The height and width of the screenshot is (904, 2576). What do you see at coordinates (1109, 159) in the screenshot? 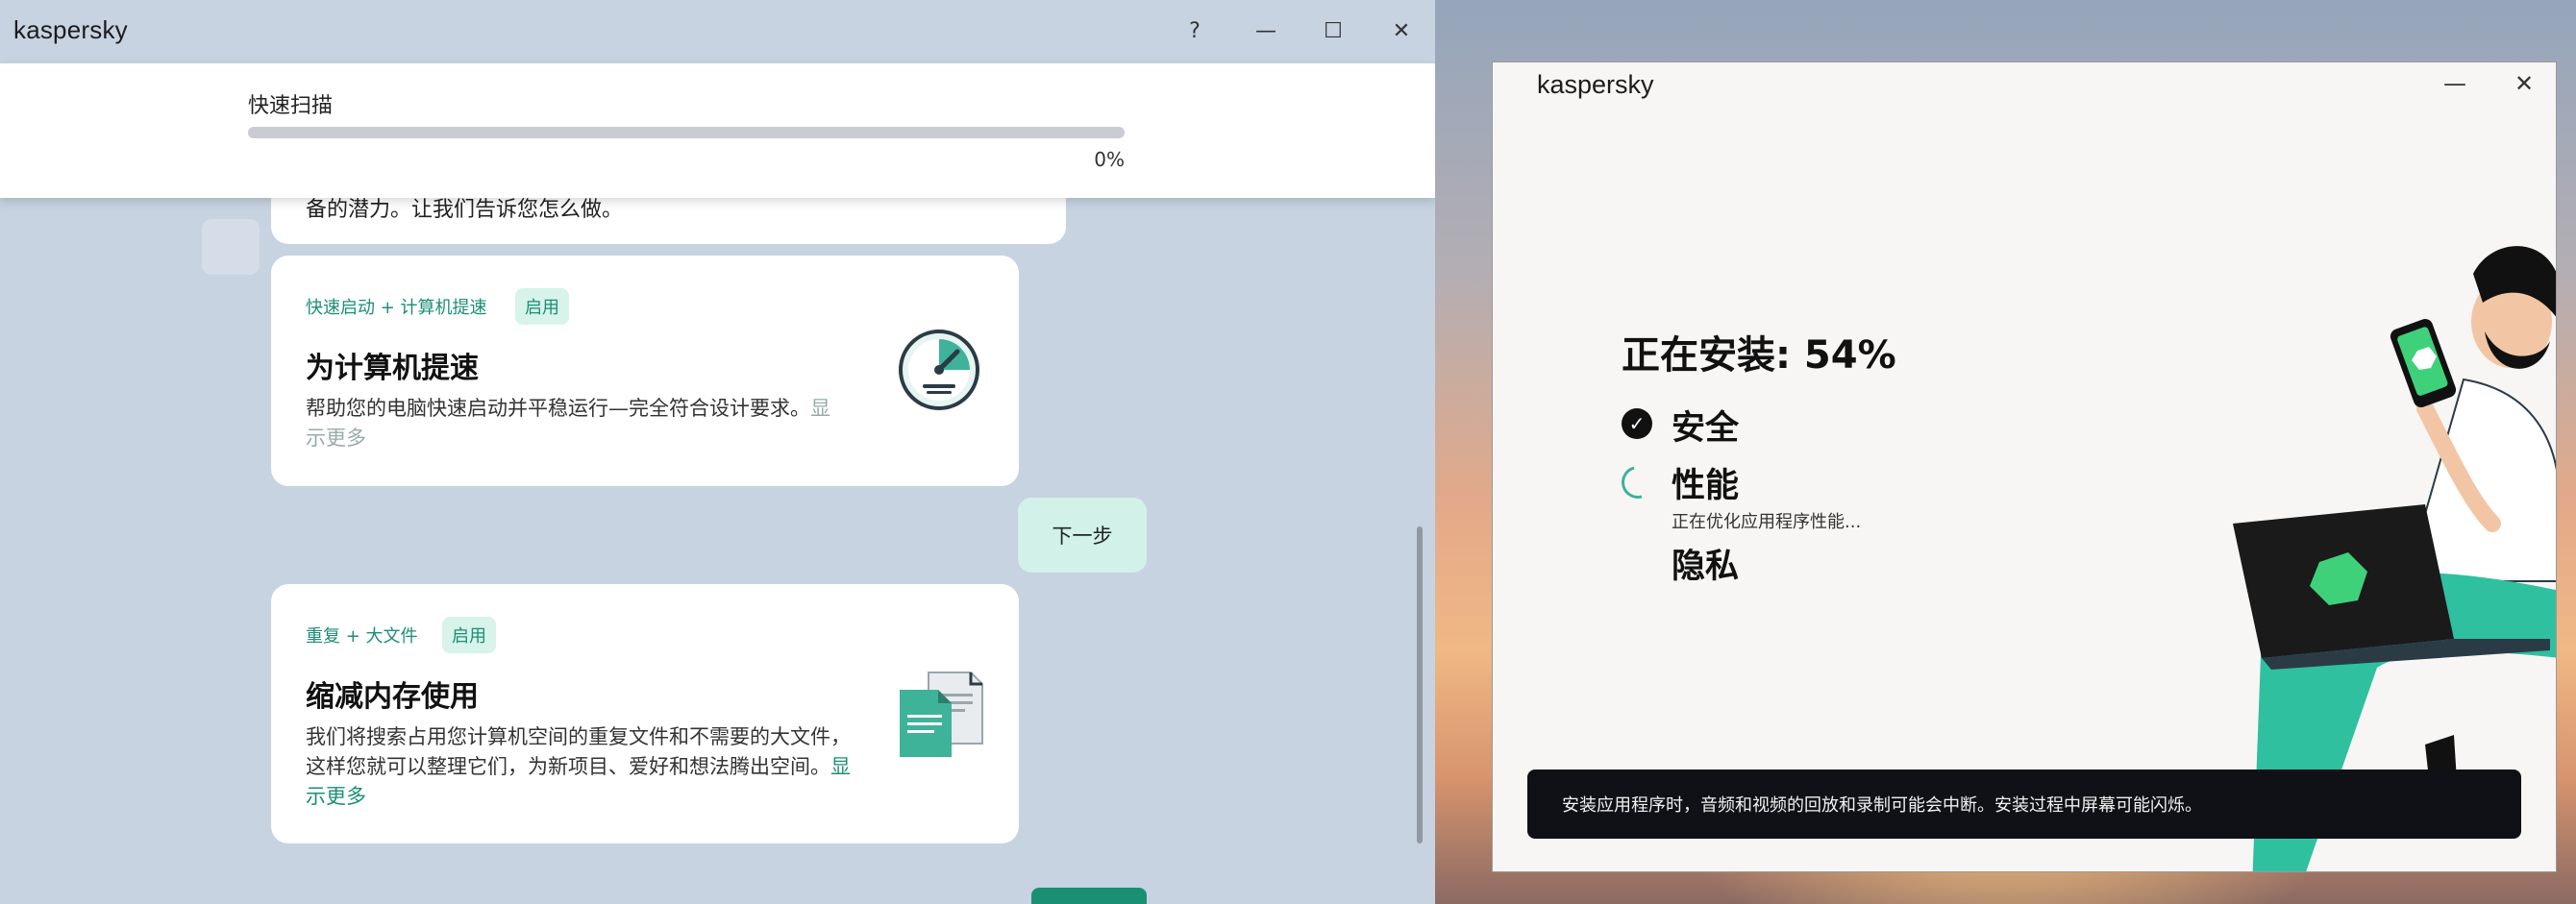
I see `scan-progress-label: 0%` at bounding box center [1109, 159].